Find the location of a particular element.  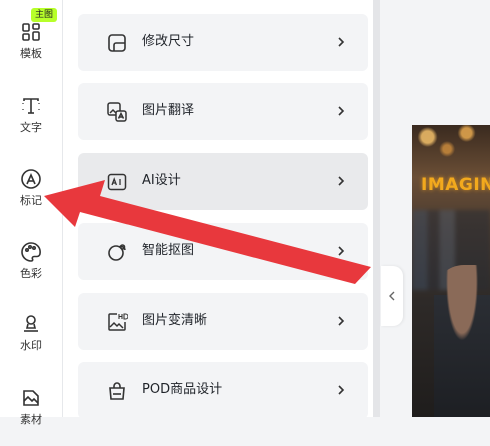

mark-icon is located at coordinates (31, 179).